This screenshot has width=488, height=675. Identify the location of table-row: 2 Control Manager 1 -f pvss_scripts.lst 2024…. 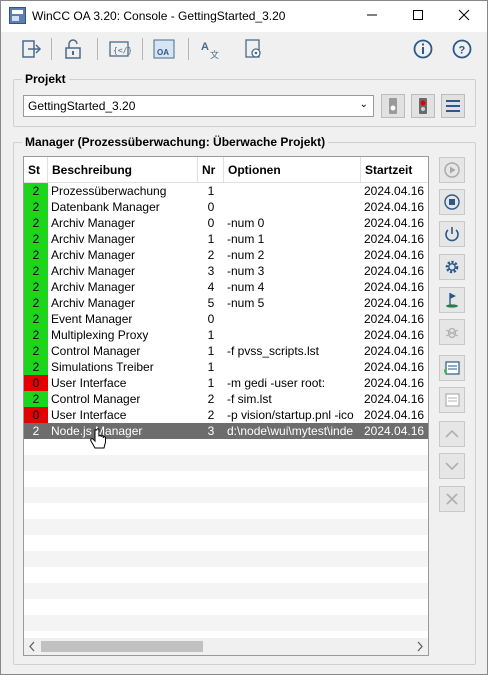
(226, 351).